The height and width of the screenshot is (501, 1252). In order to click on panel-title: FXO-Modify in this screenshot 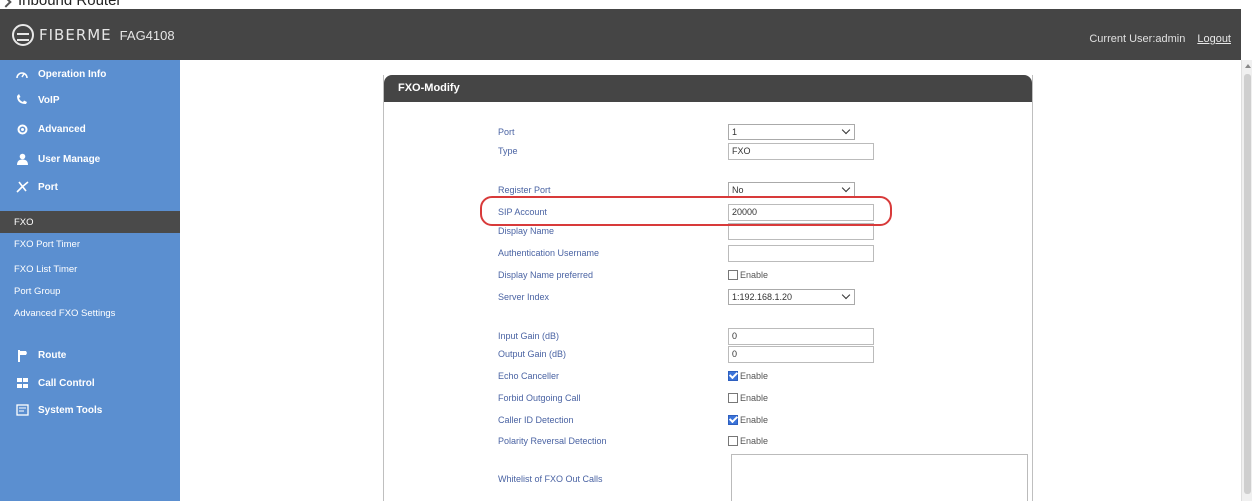, I will do `click(708, 88)`.